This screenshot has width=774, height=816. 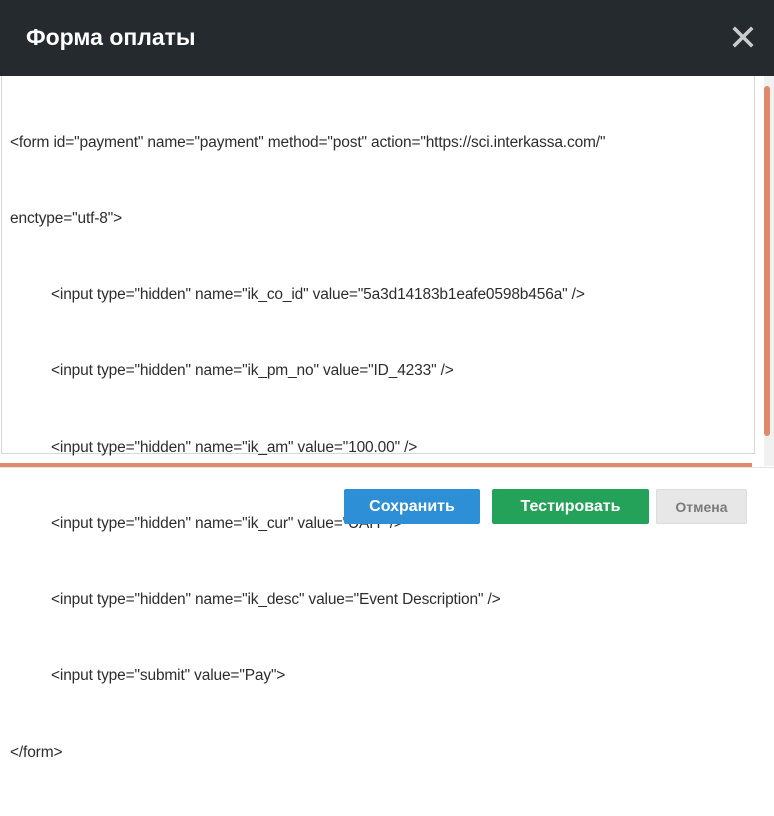 I want to click on code-line: <input type="submit" value="Pay">, so click(x=168, y=676).